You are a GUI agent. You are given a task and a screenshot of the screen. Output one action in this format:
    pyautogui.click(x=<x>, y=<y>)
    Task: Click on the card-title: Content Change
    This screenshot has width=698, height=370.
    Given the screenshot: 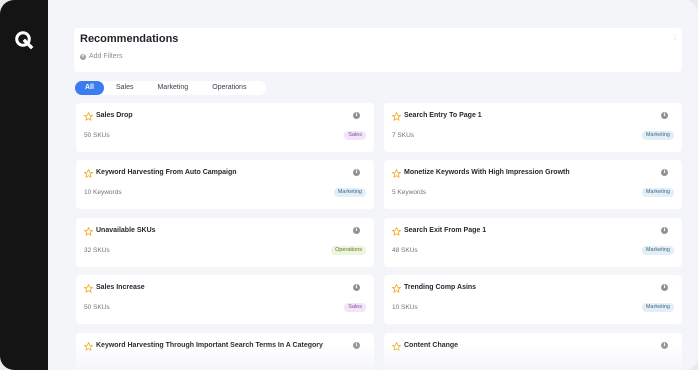 What is the action you would take?
    pyautogui.click(x=431, y=345)
    